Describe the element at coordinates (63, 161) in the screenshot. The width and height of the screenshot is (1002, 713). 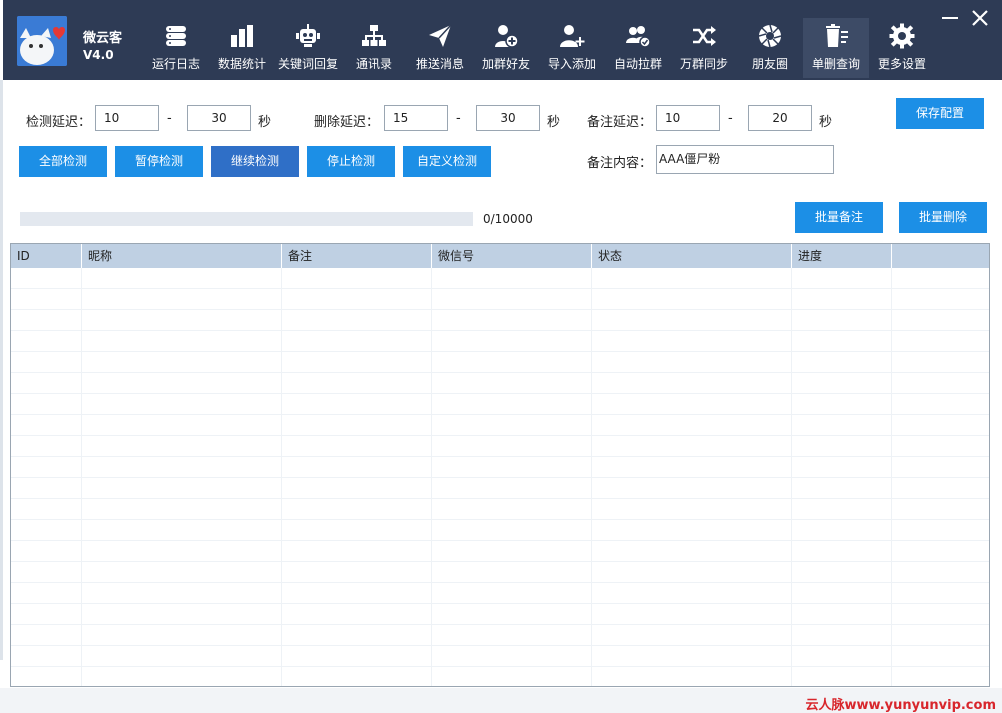
I see `all-detect-button: 全部检测` at that location.